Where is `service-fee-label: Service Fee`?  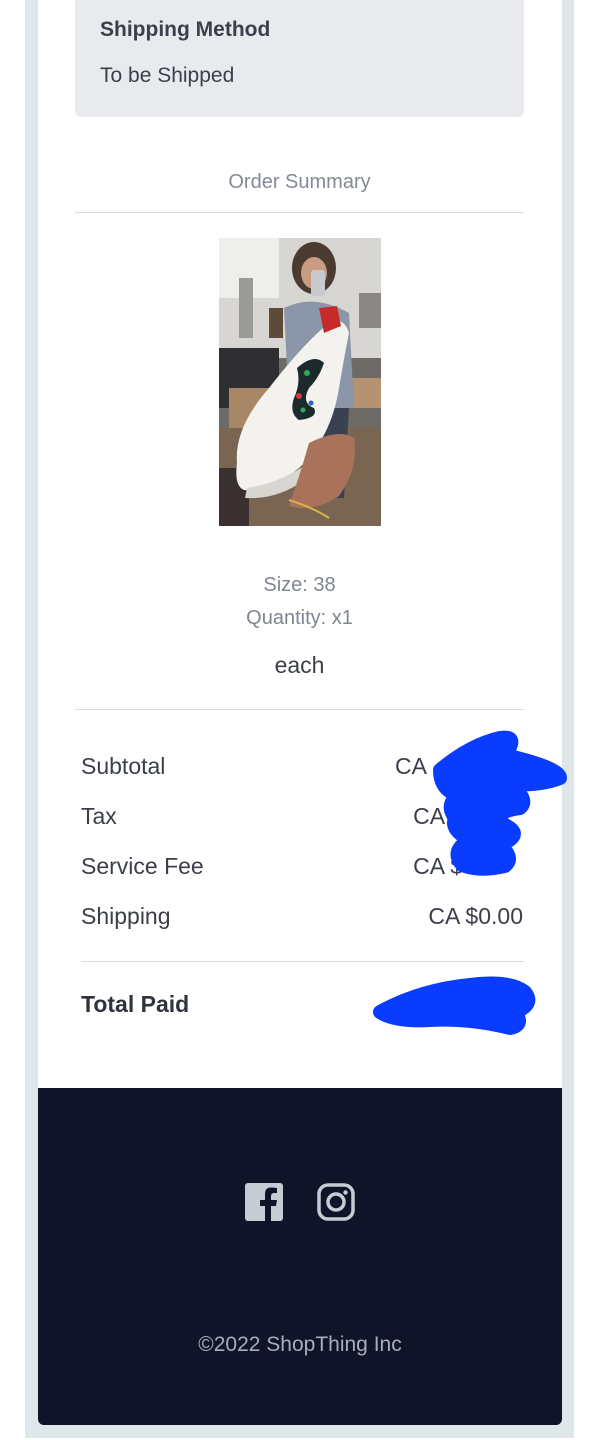 service-fee-label: Service Fee is located at coordinates (142, 866).